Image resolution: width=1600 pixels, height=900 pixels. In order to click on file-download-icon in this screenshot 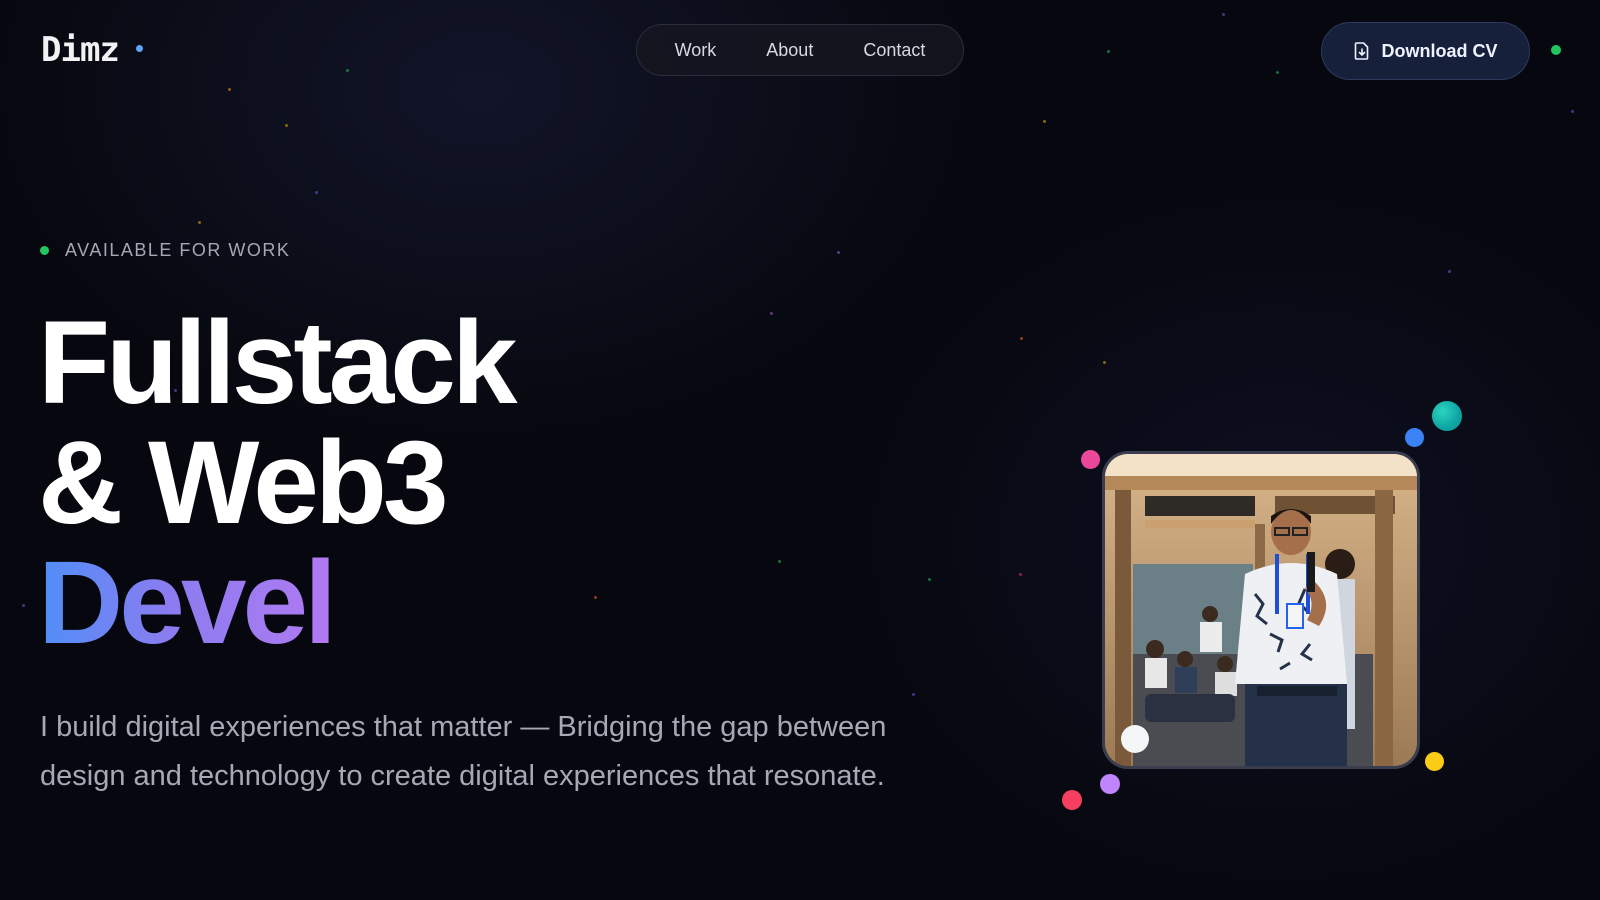, I will do `click(1361, 51)`.